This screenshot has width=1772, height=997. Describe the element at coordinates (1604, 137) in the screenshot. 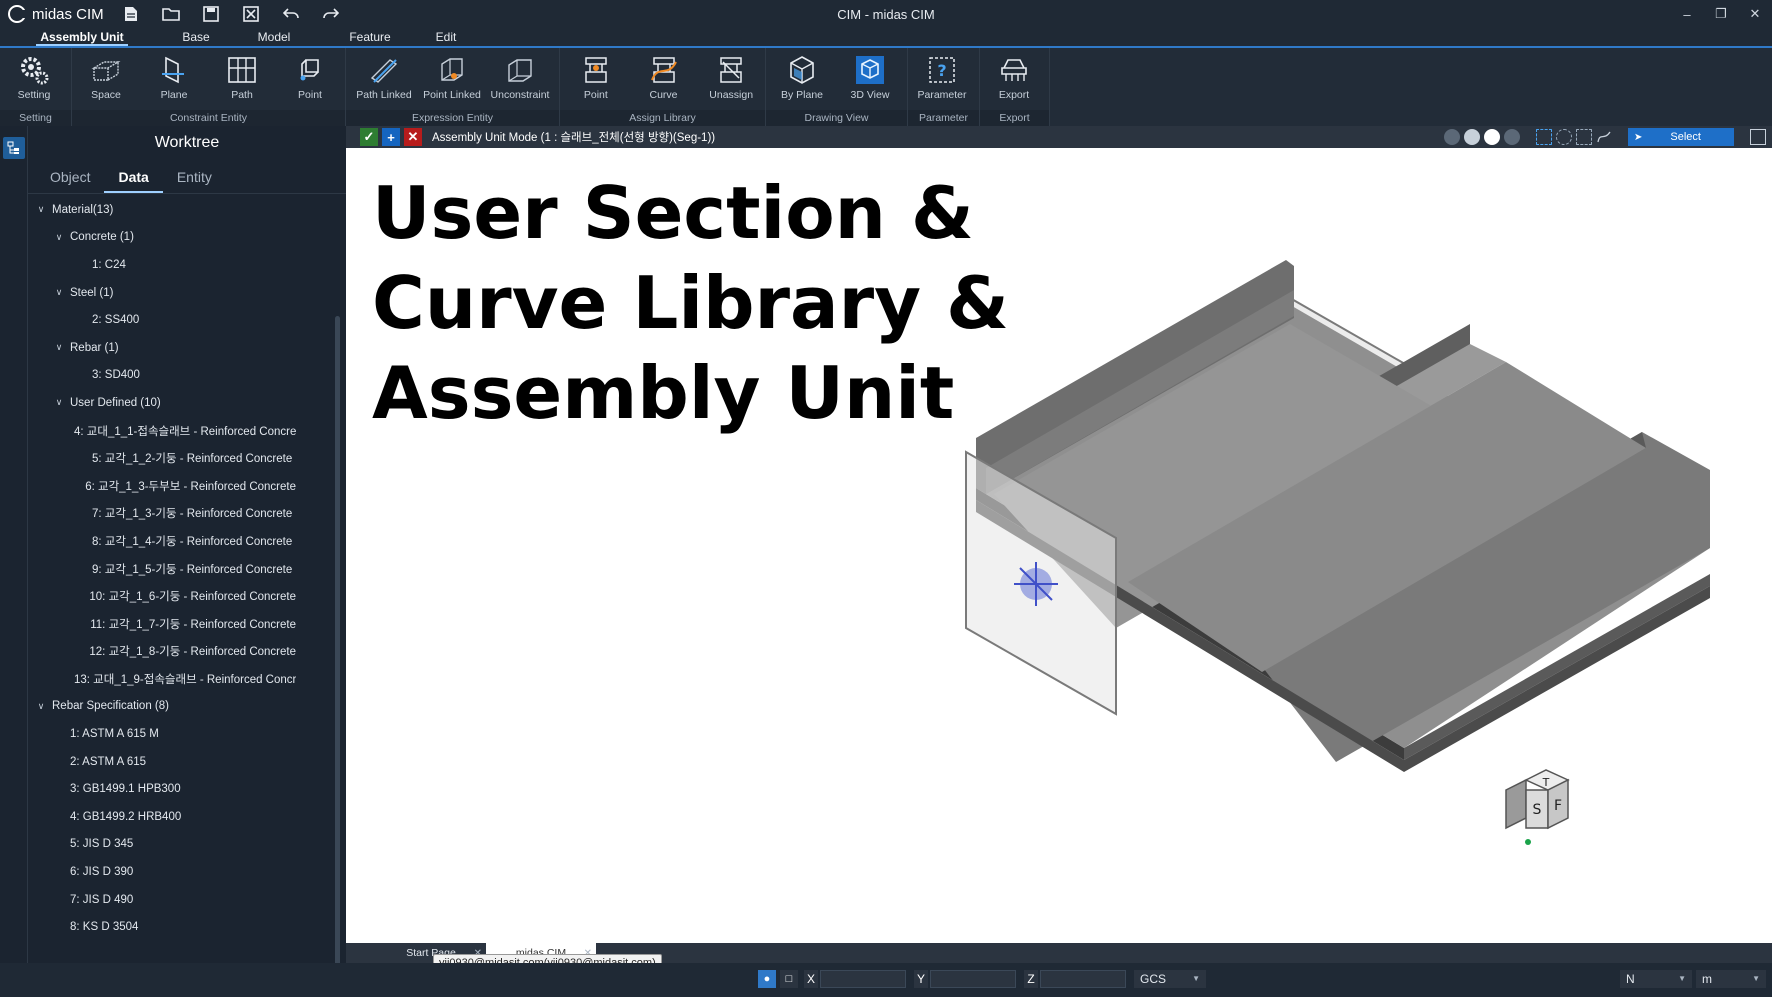

I see `lasso-select-icon` at that location.